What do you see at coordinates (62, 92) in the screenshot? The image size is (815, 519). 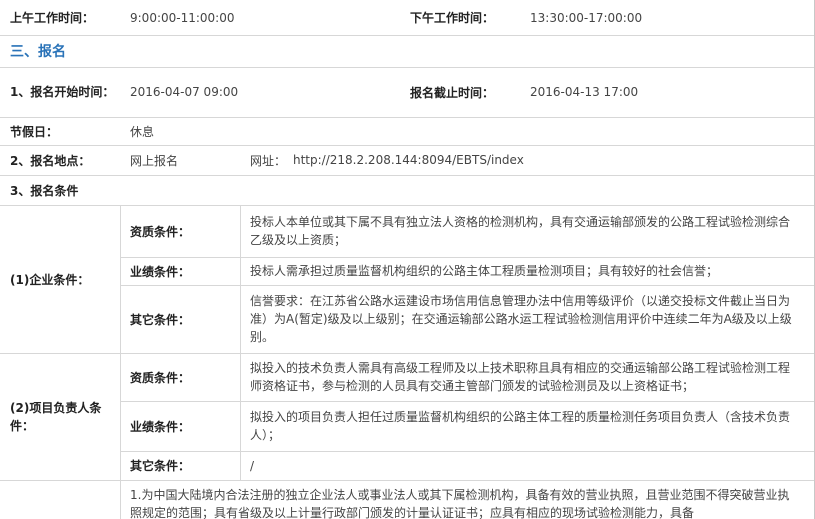 I see `signup-start-label: 1、报名开始时间：` at bounding box center [62, 92].